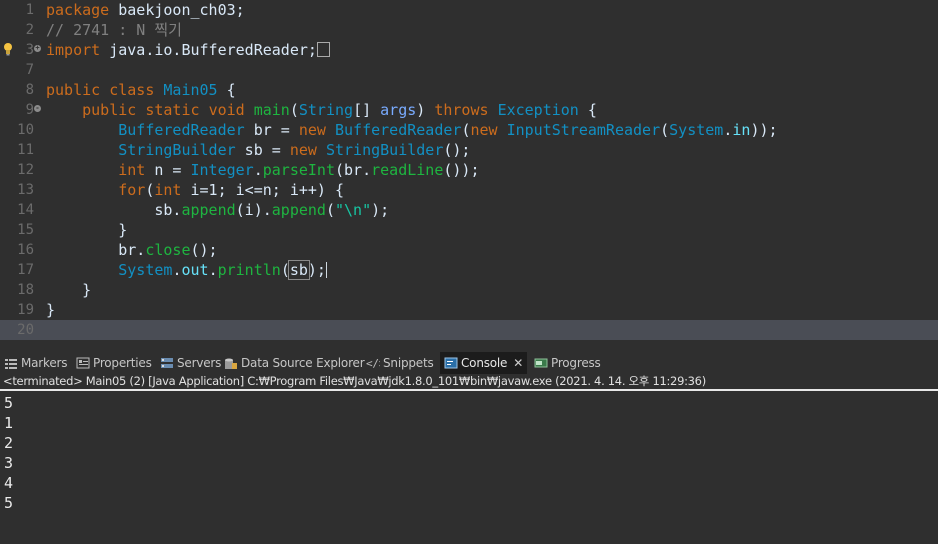 The image size is (938, 544). I want to click on code-text: // 2741 : N 찍기, so click(114, 30).